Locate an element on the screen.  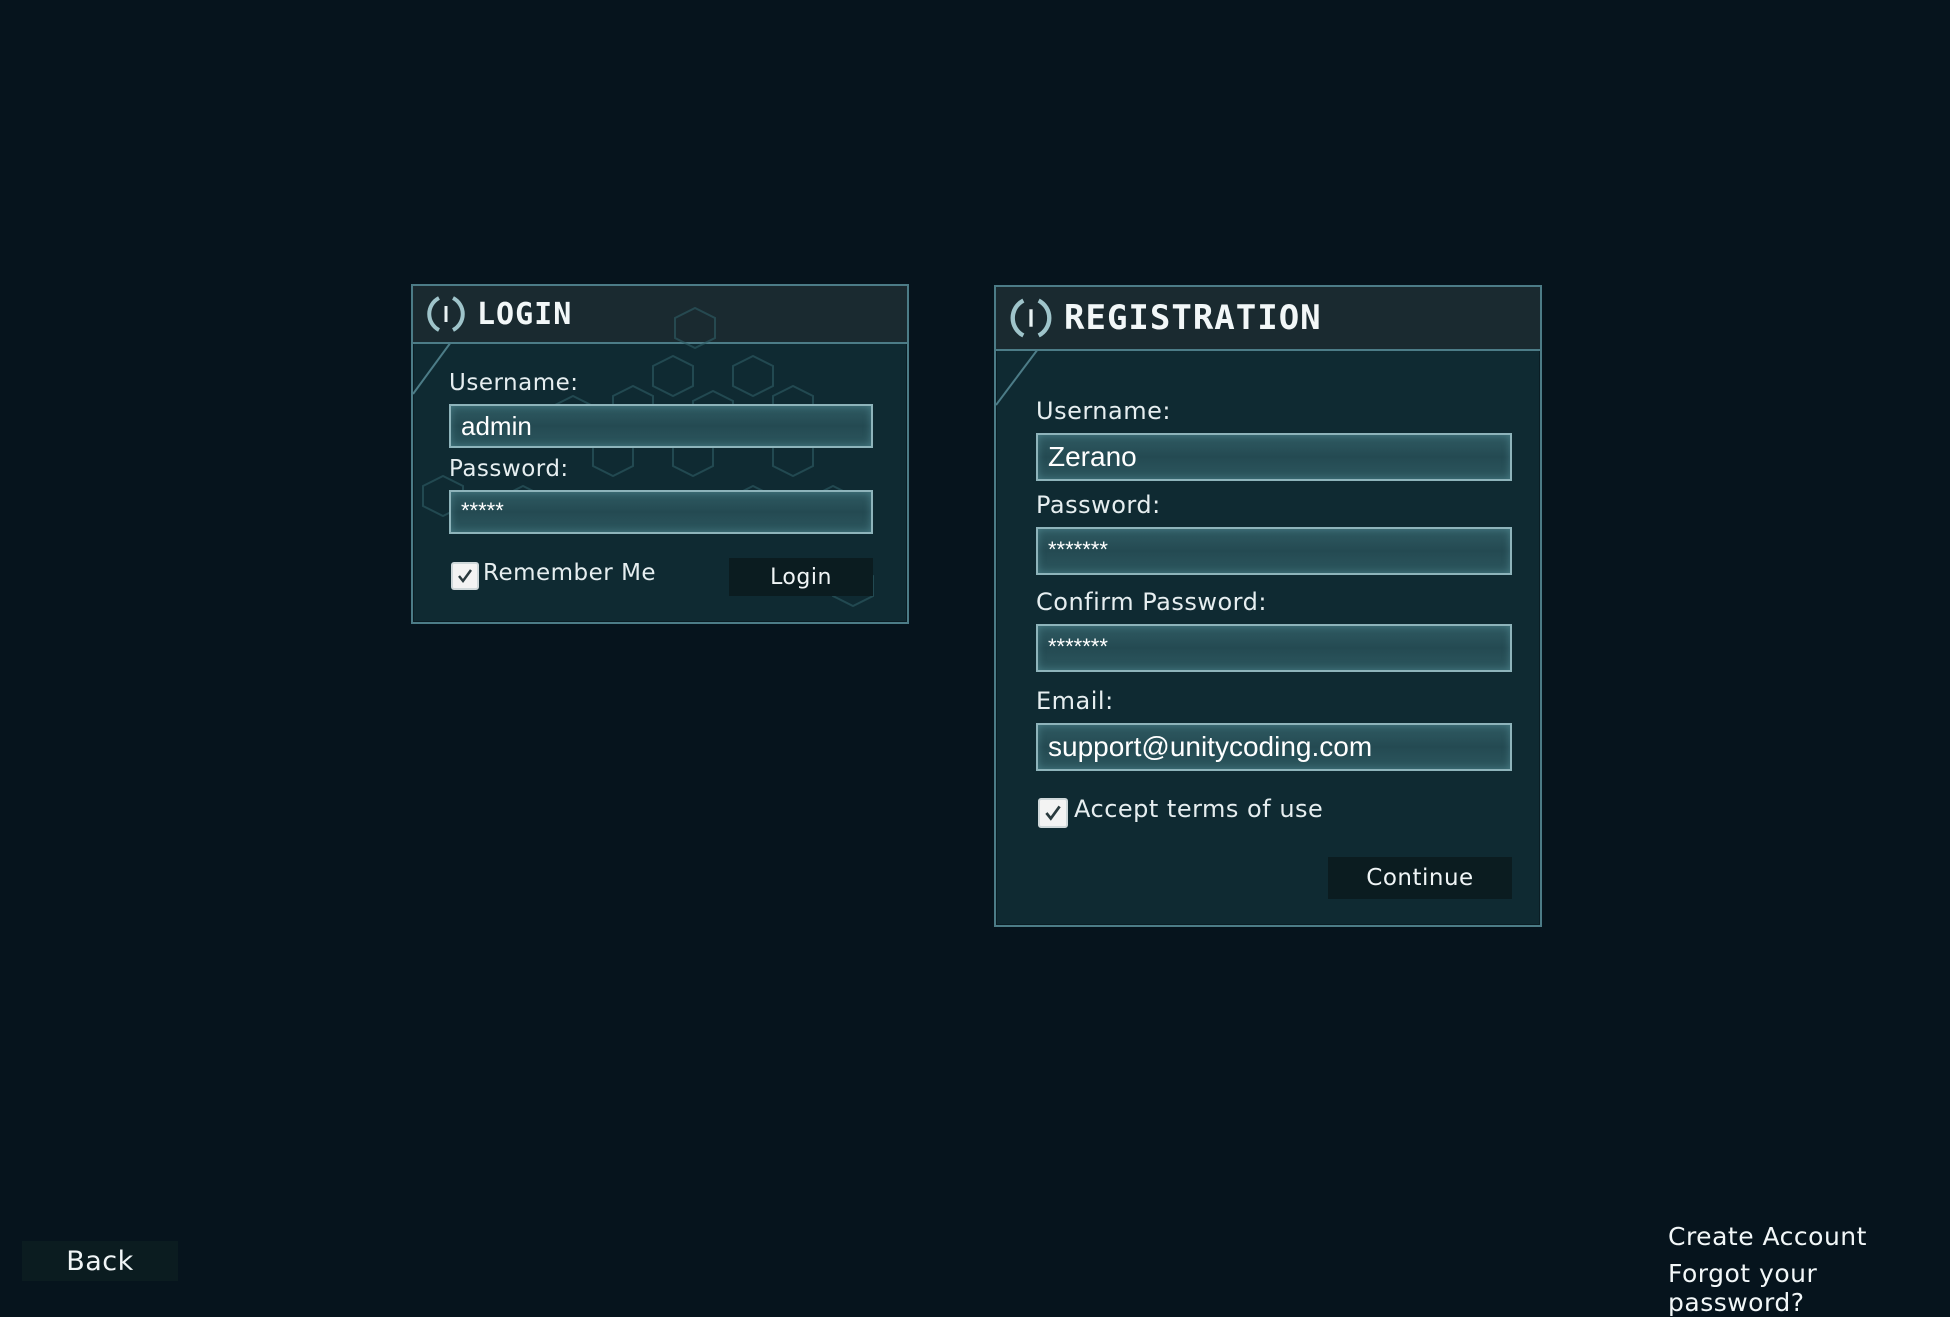
email-label: Email: is located at coordinates (1075, 701).